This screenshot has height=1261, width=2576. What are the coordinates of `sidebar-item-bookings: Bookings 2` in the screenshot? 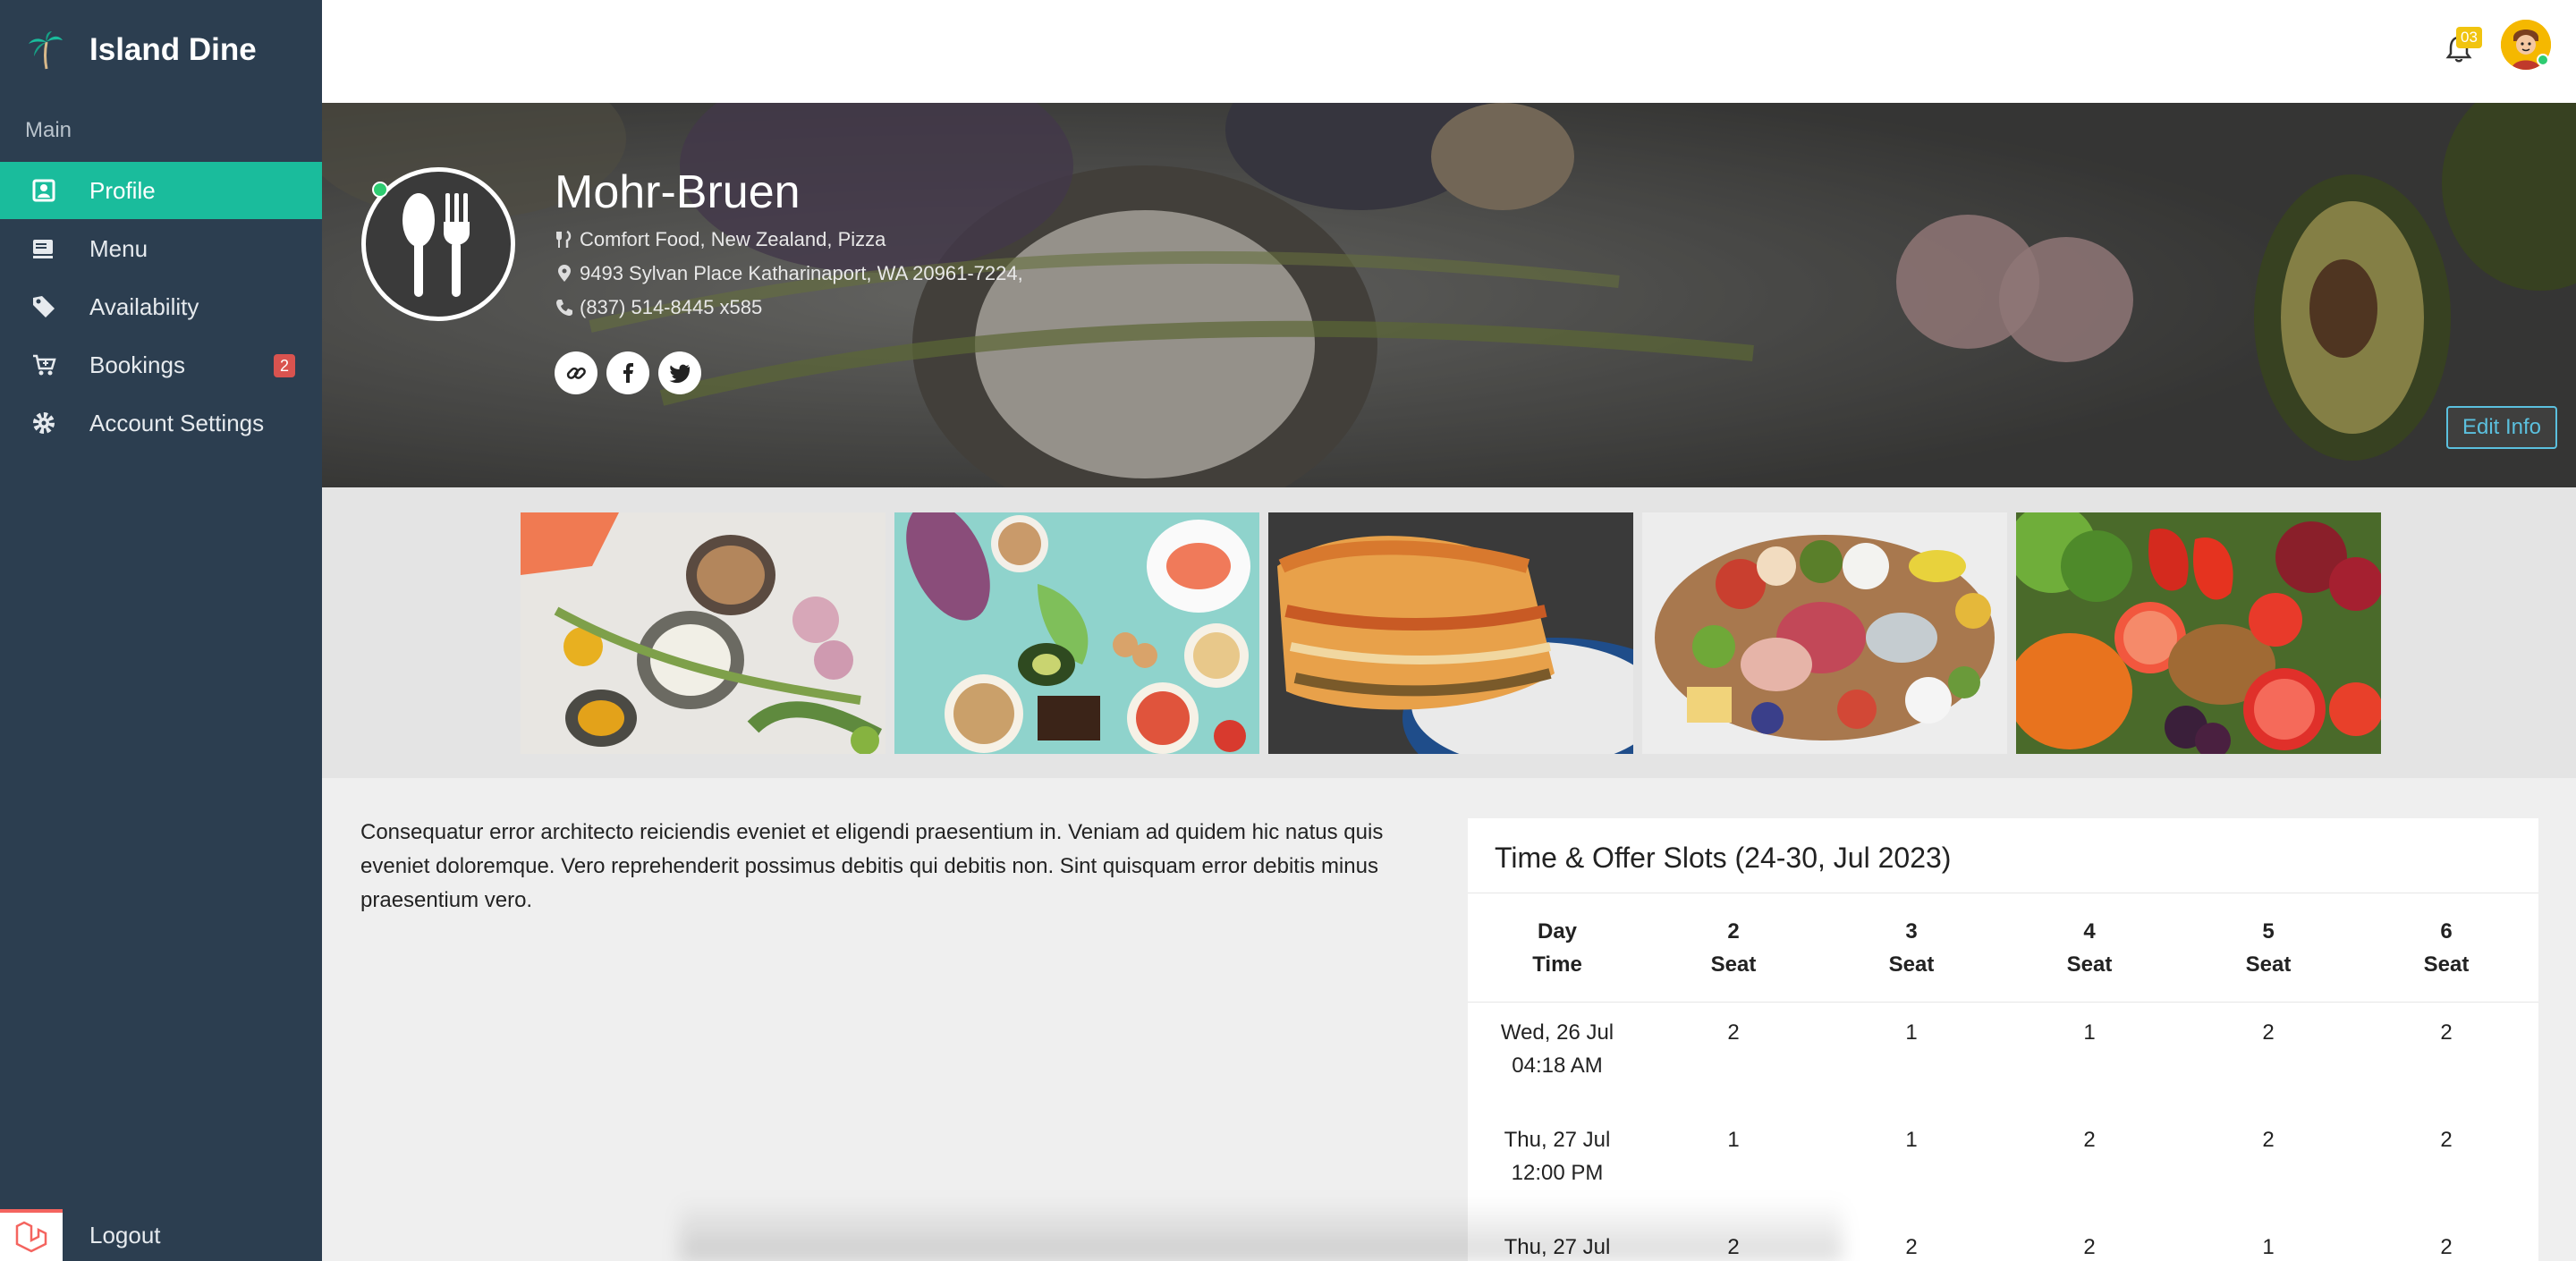 It's located at (161, 365).